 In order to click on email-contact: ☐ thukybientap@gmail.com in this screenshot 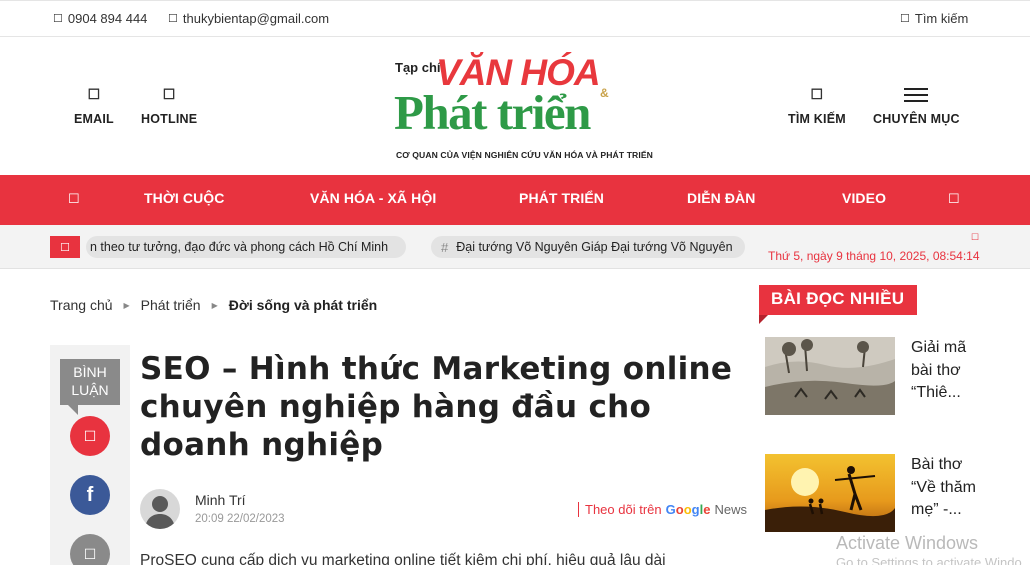, I will do `click(248, 18)`.